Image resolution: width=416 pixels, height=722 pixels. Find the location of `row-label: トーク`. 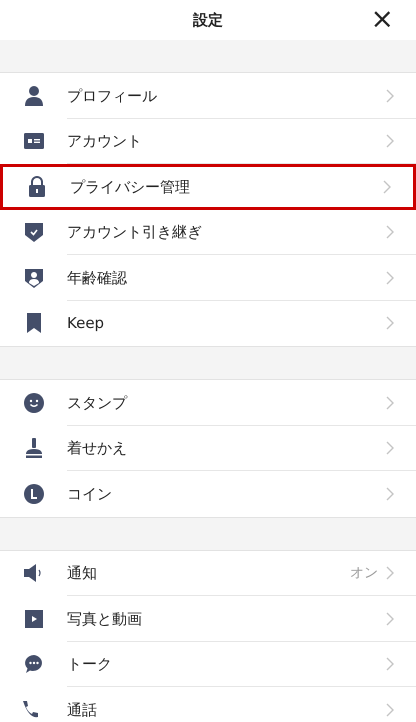

row-label: トーク is located at coordinates (90, 664).